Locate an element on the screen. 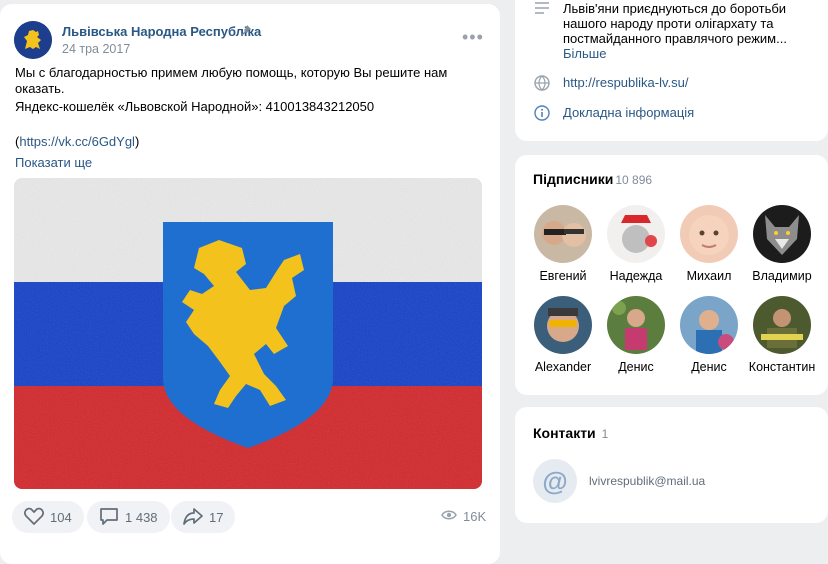  website-row: http://respublika-lv.su/ is located at coordinates (610, 84).